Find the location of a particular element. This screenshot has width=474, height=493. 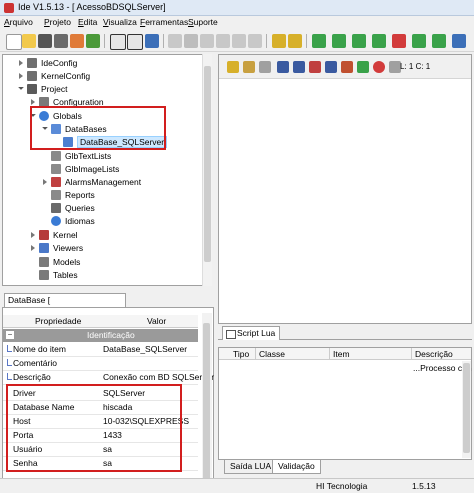

status-company: HI Tecnologia is located at coordinates (342, 486).